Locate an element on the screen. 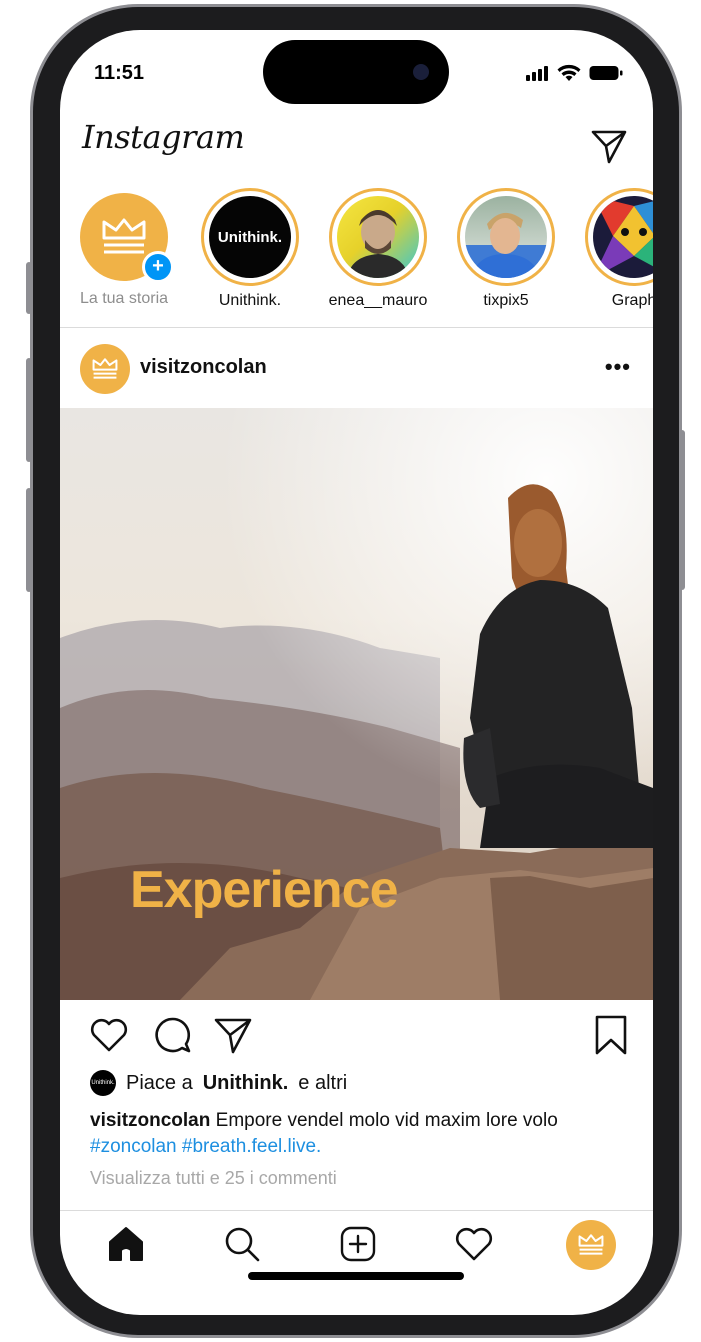 The image size is (701, 1342). app-logo: Instagram is located at coordinates (163, 137).